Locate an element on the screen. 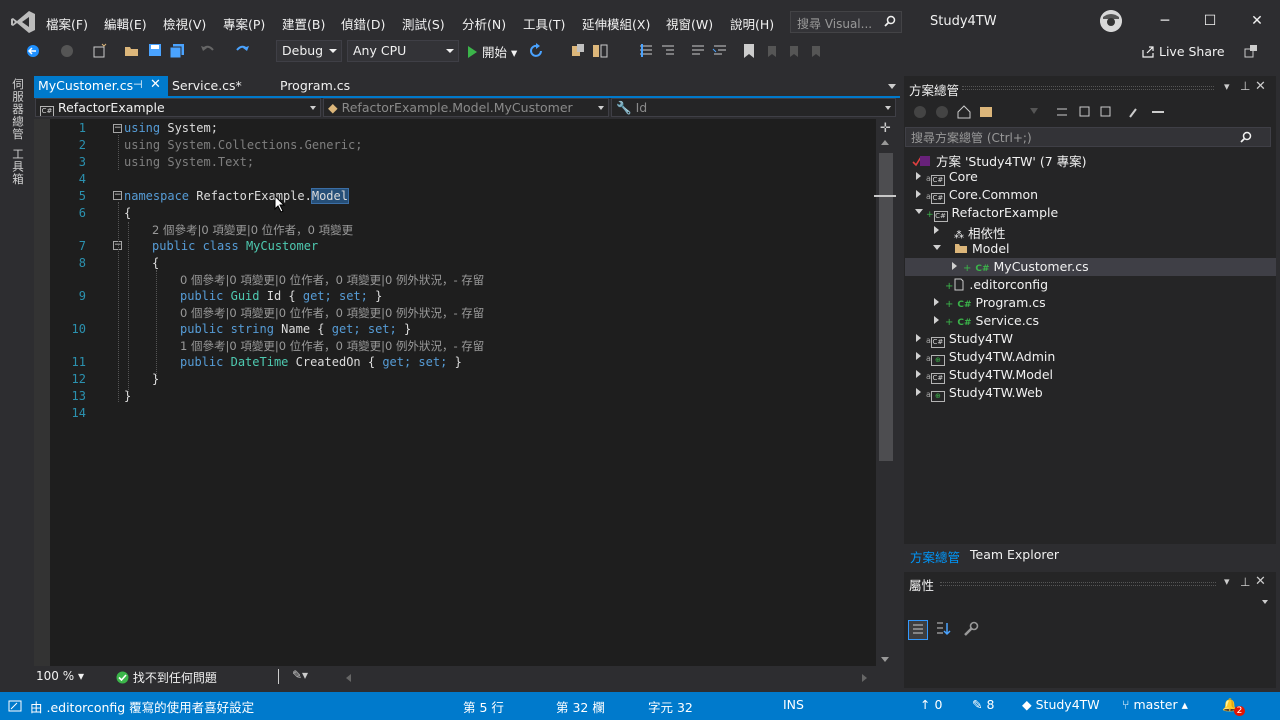 The image size is (1280, 720). platform-select: Any CPU is located at coordinates (403, 51).